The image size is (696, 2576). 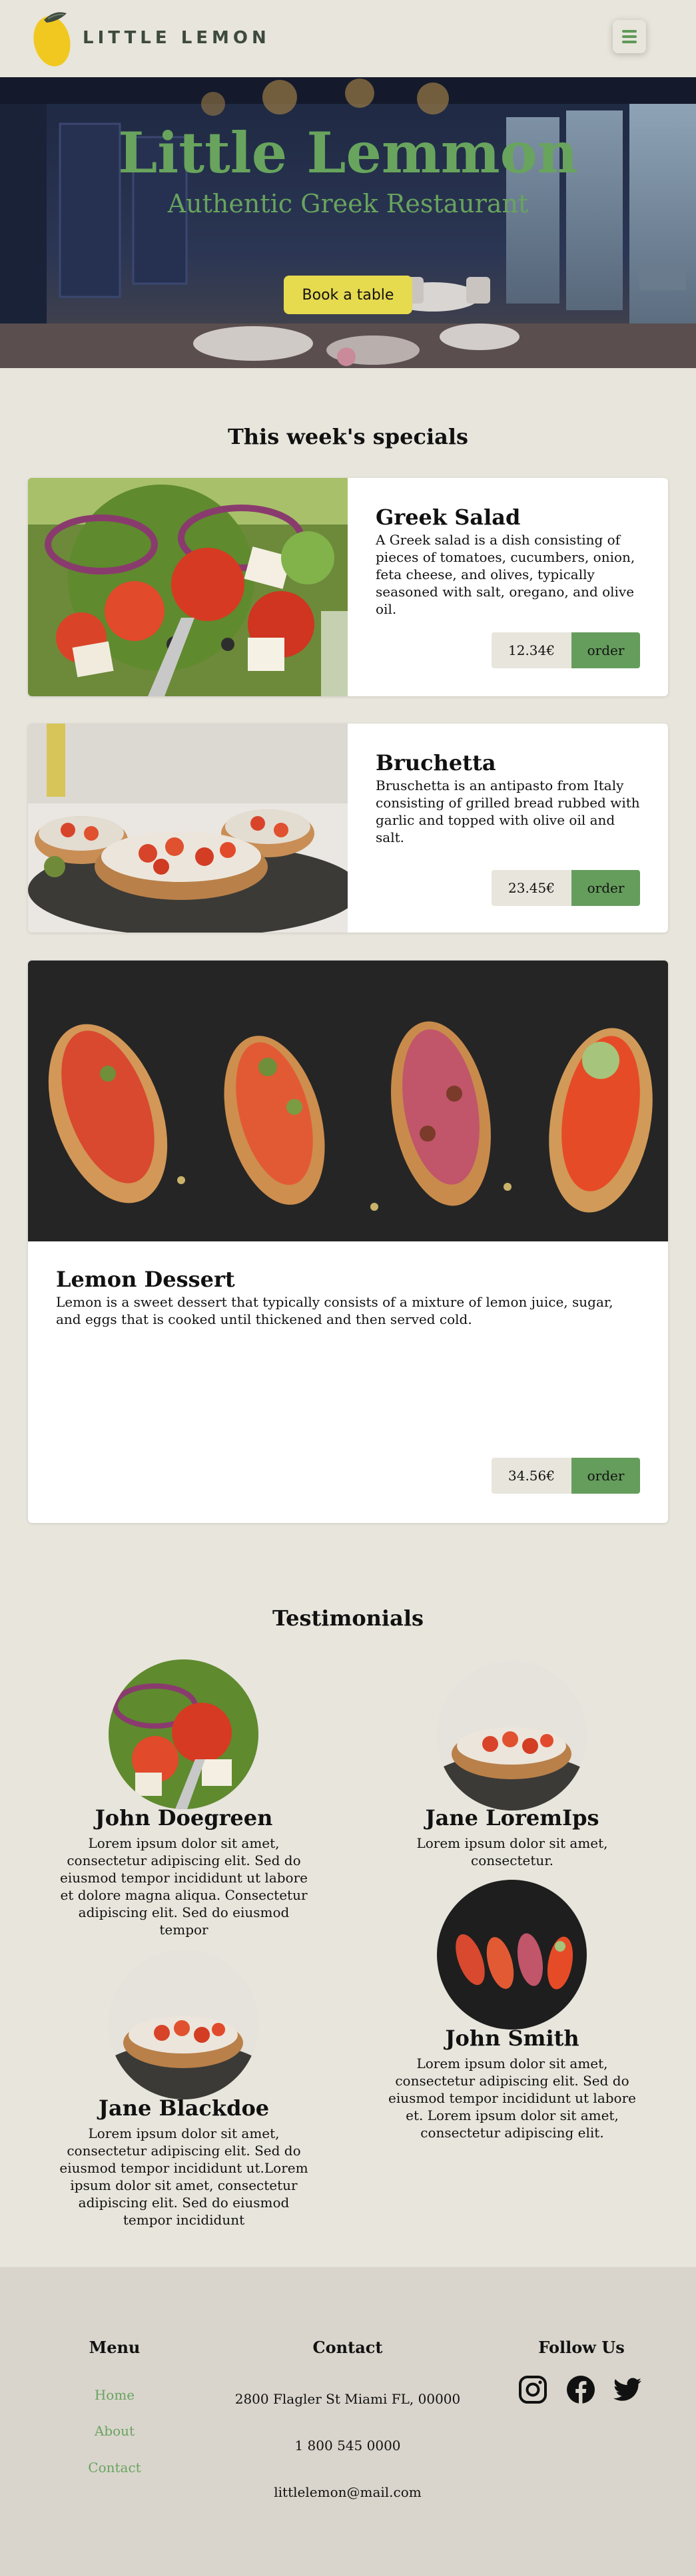 I want to click on testimonial-name: John Smith, so click(x=512, y=2038).